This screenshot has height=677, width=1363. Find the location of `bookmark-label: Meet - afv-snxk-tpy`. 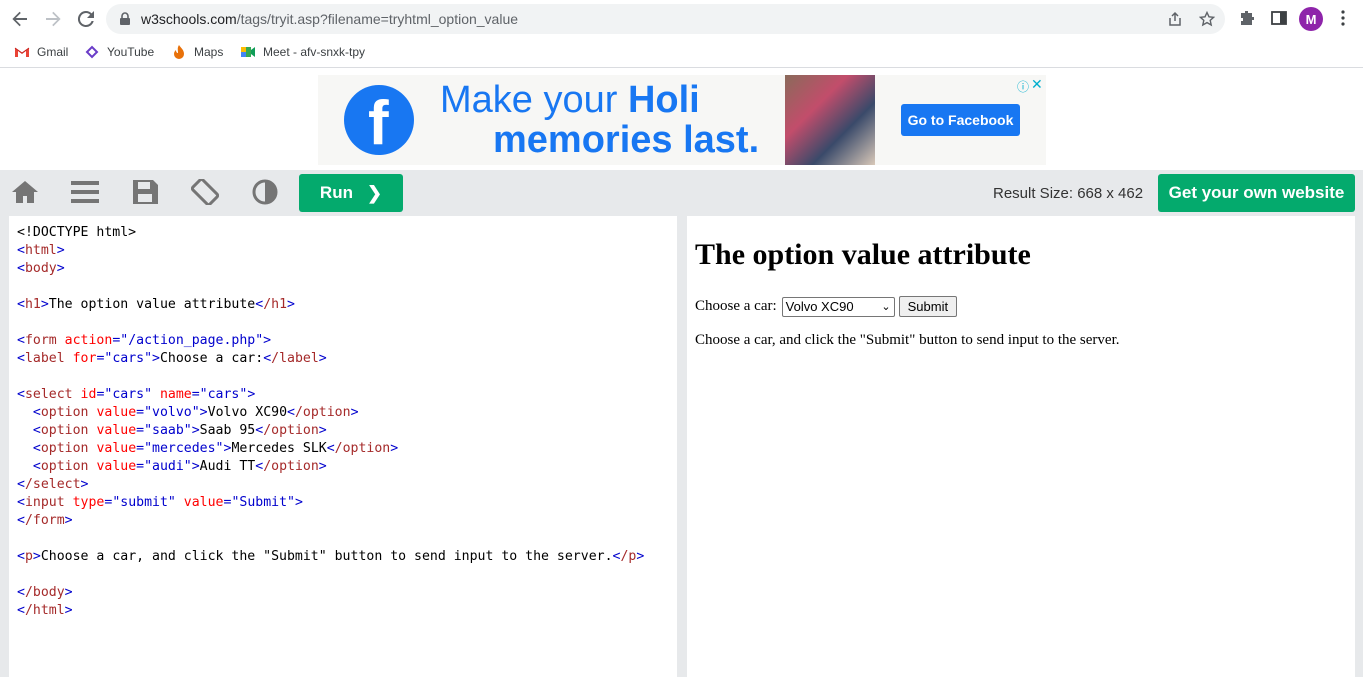

bookmark-label: Meet - afv-snxk-tpy is located at coordinates (314, 52).